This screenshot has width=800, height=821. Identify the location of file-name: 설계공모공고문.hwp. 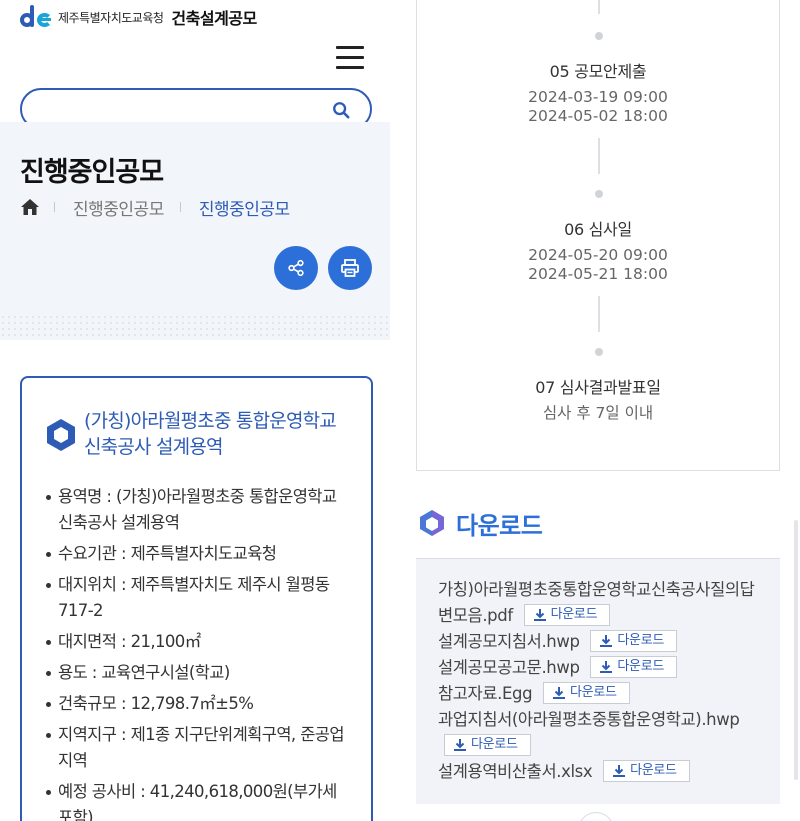
(509, 667).